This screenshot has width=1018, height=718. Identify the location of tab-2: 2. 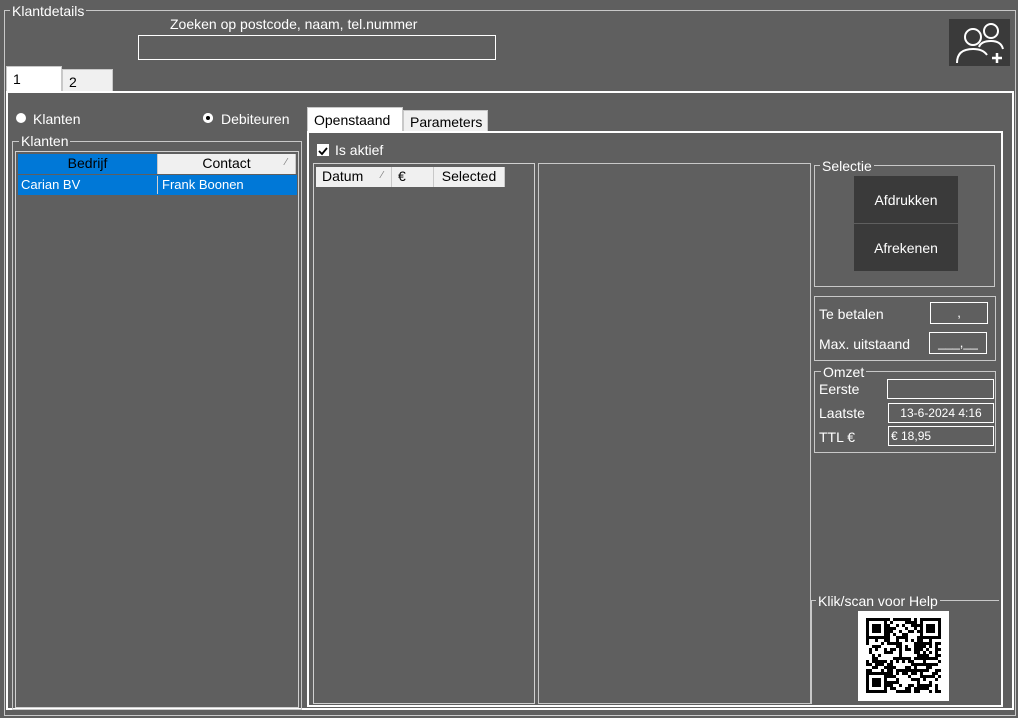
(87, 80).